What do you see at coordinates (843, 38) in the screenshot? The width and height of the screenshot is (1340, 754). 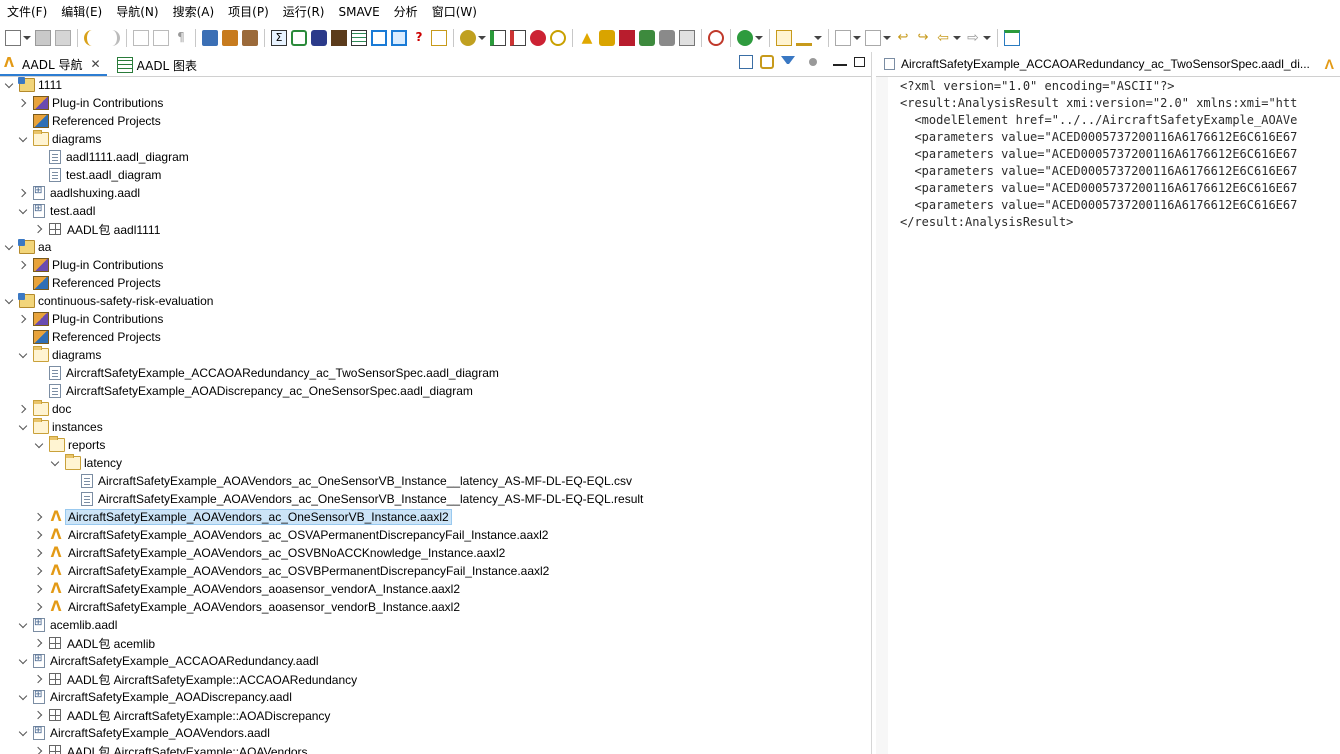 I see `next-annotation-icon` at bounding box center [843, 38].